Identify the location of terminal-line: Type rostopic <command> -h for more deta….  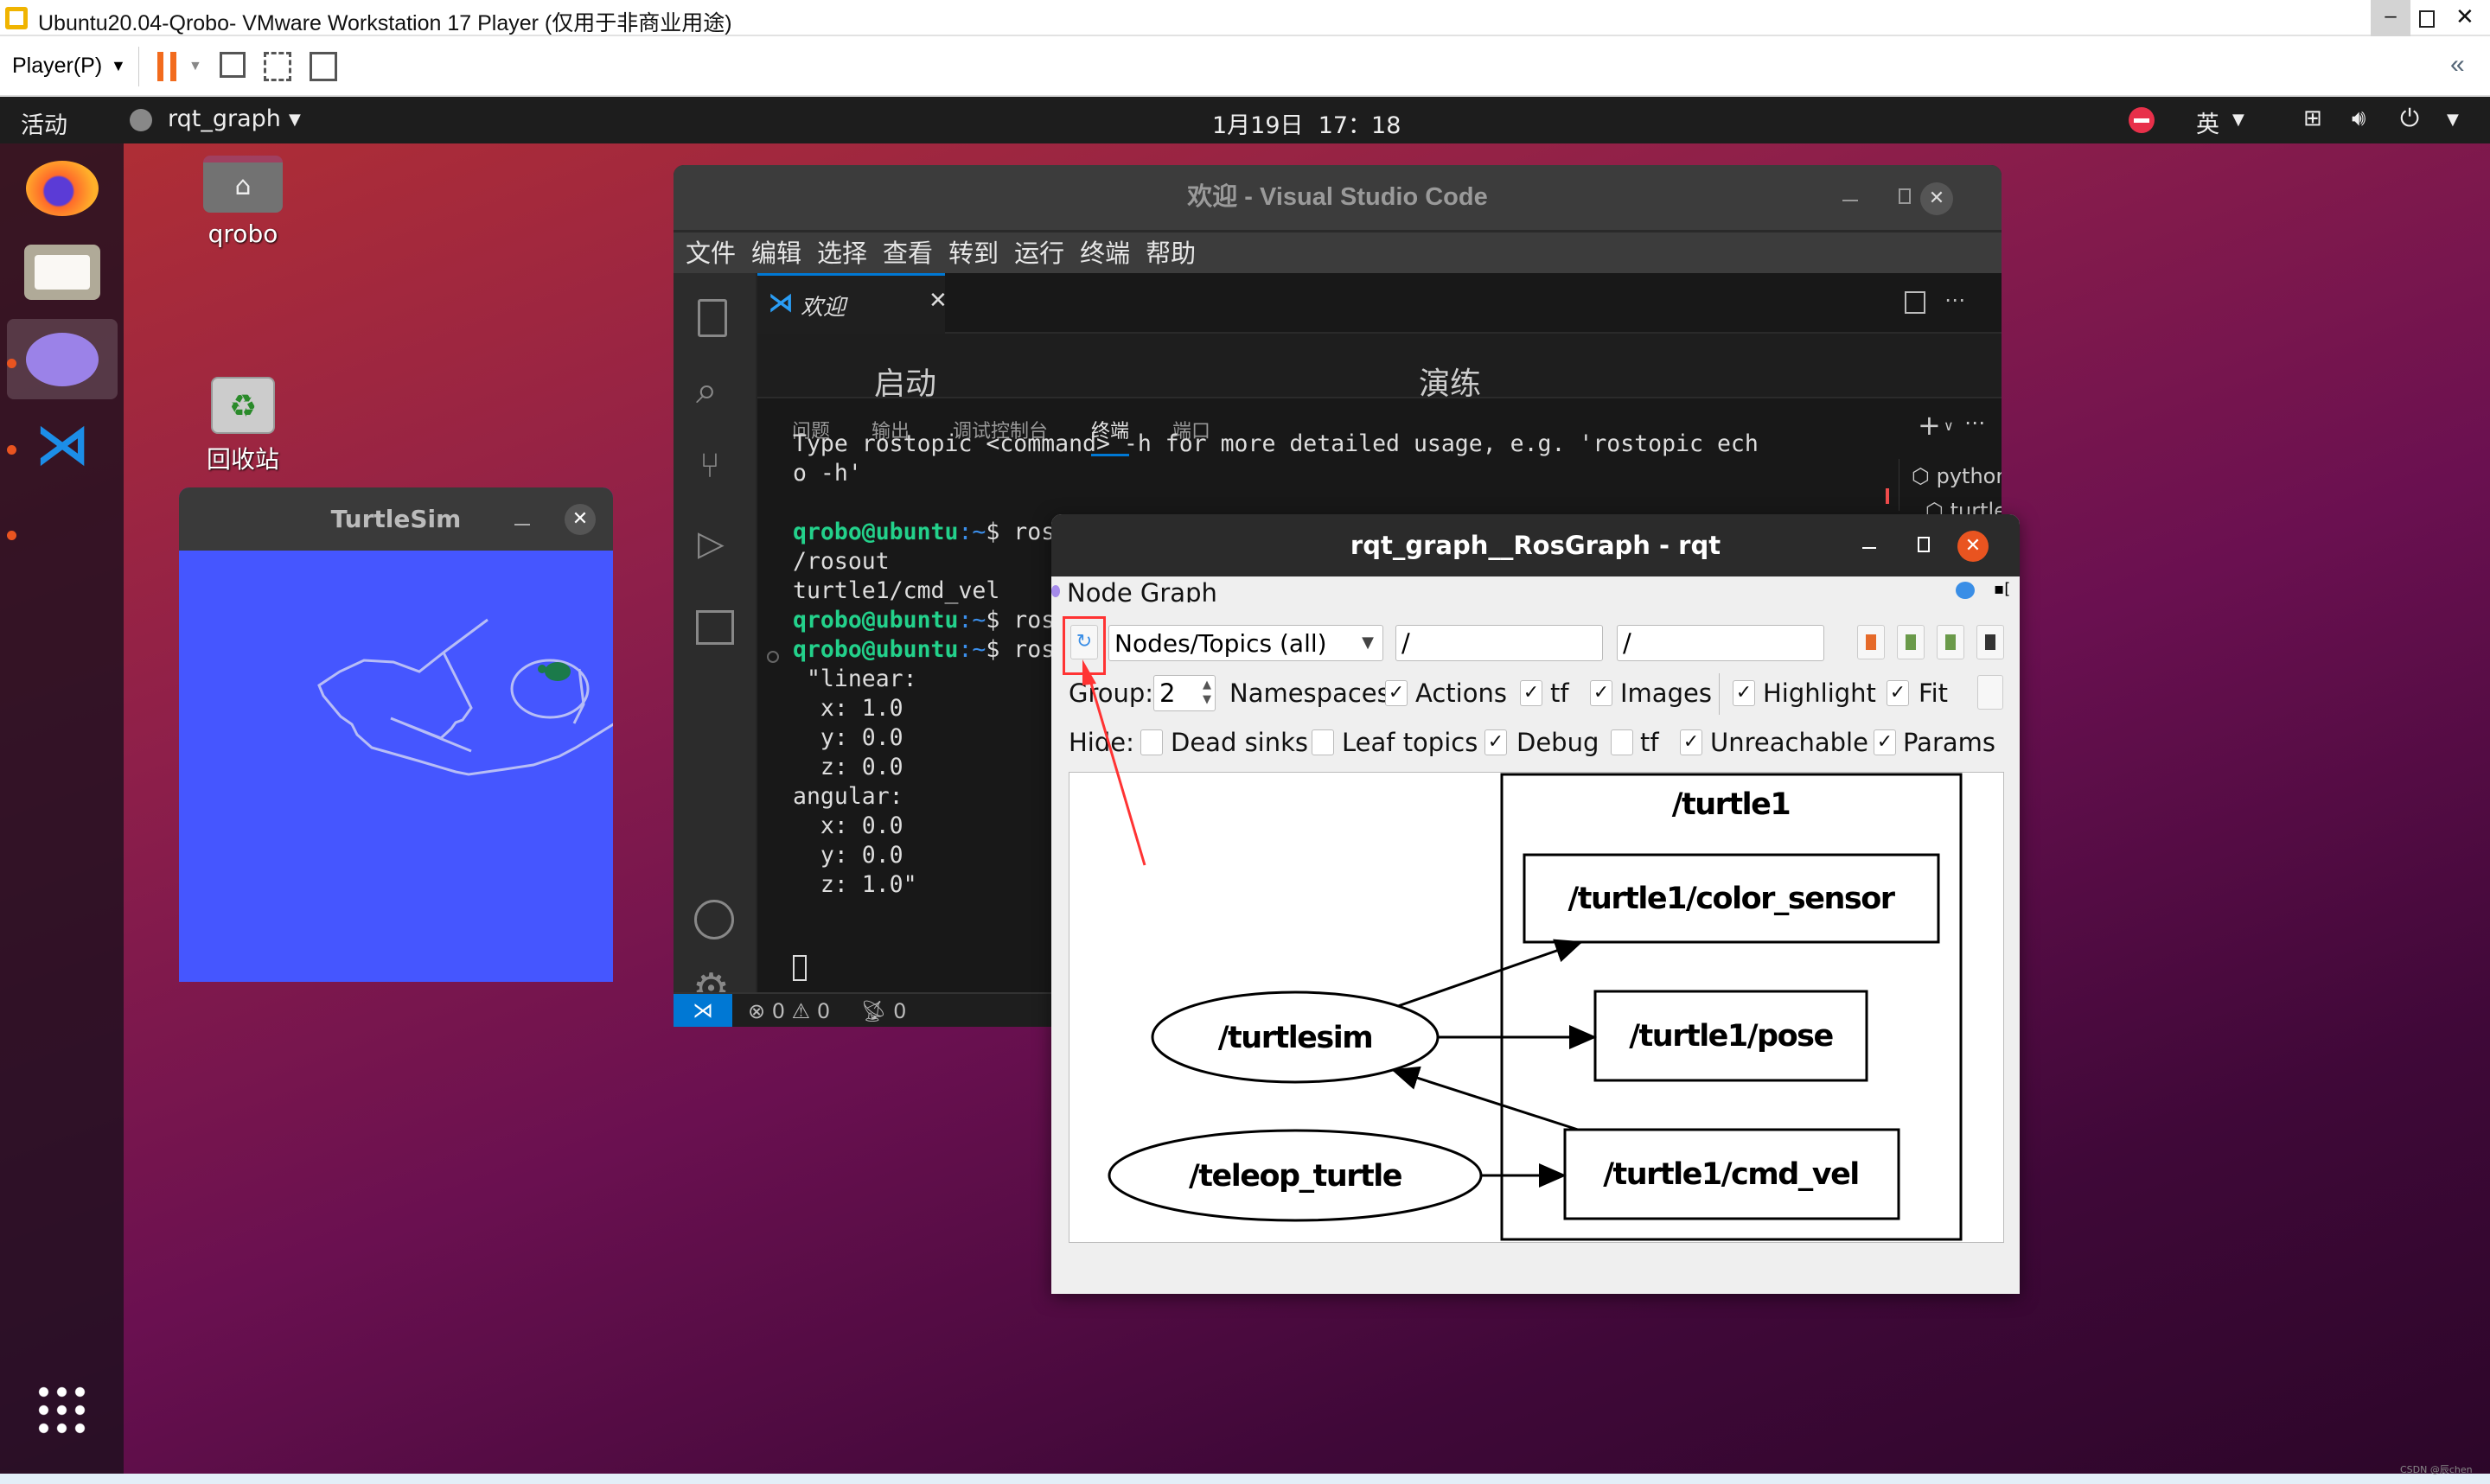
(1342, 444).